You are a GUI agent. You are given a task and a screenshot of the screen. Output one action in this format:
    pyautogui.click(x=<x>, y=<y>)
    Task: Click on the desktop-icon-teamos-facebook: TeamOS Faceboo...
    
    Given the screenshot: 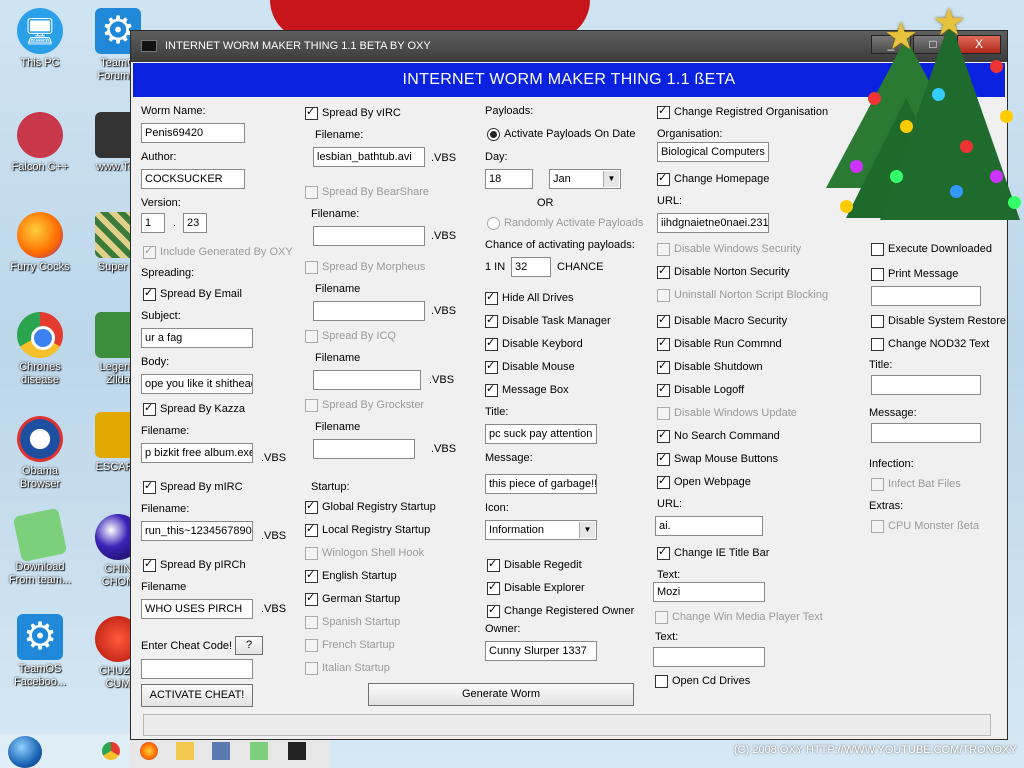 What is the action you would take?
    pyautogui.click(x=40, y=651)
    